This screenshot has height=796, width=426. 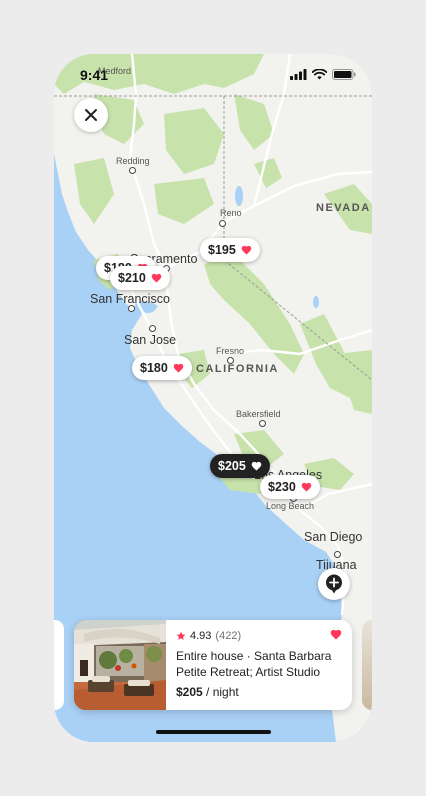 I want to click on listing-card-next, so click(x=367, y=665).